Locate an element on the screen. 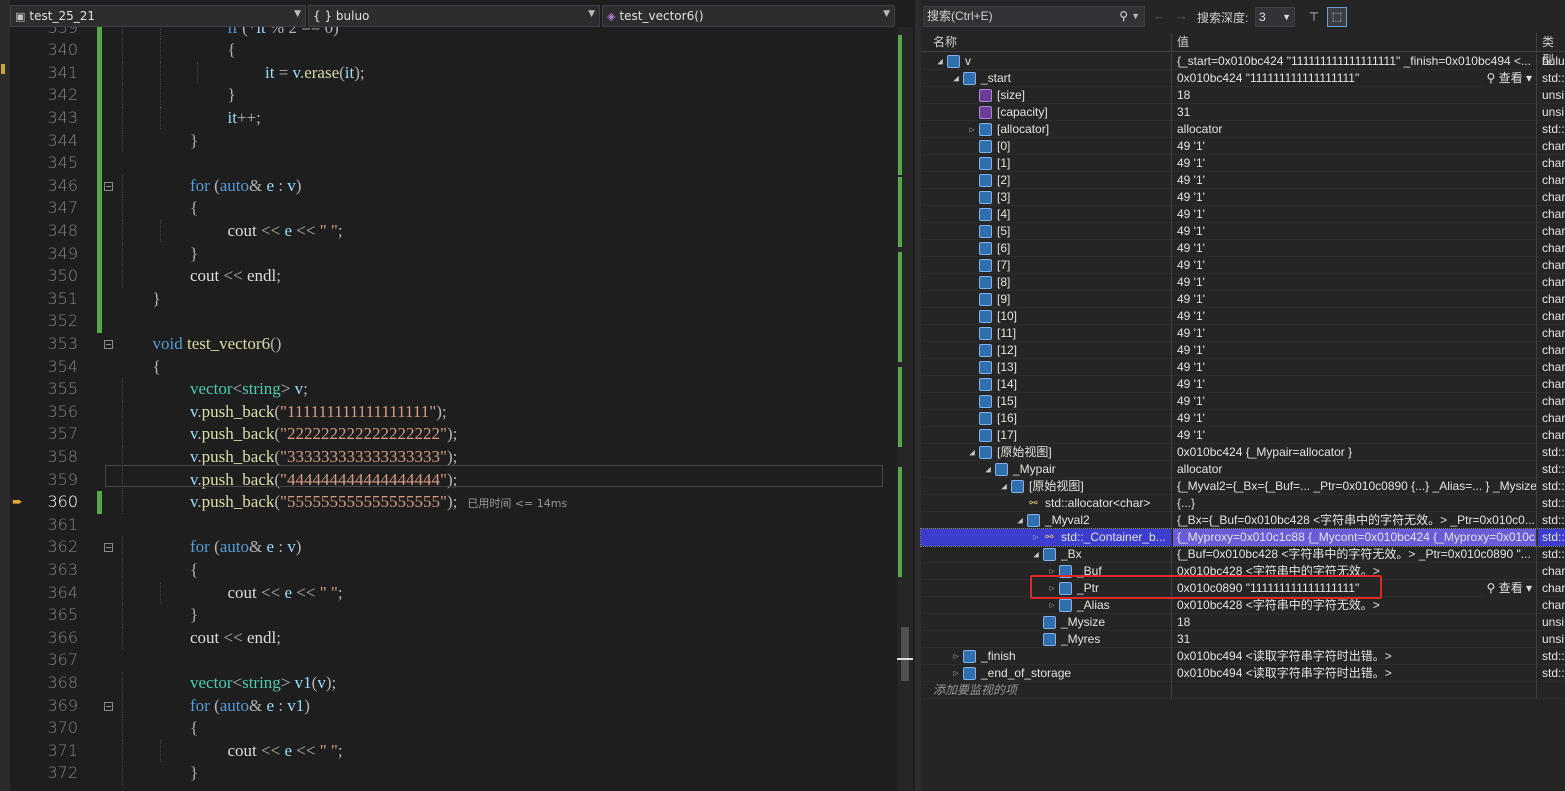 The image size is (1565, 791). code-line: 351} is located at coordinates (455, 299).